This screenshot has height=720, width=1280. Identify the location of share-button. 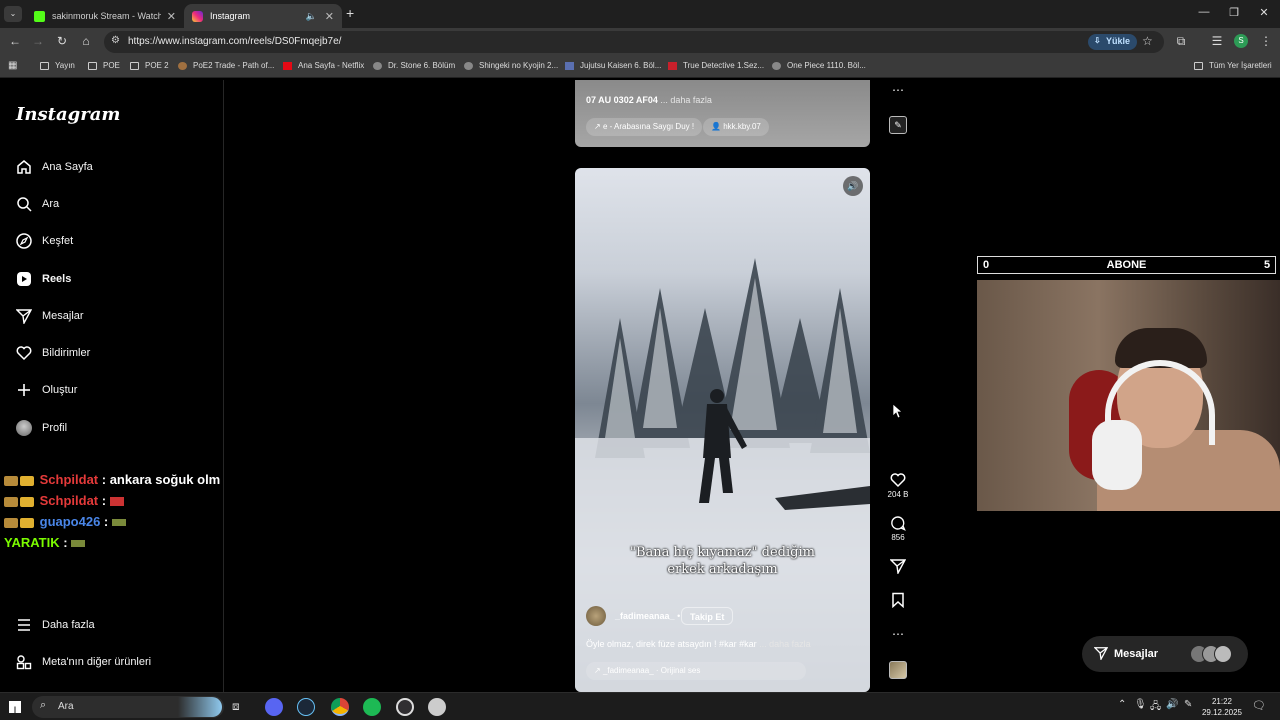
(898, 567).